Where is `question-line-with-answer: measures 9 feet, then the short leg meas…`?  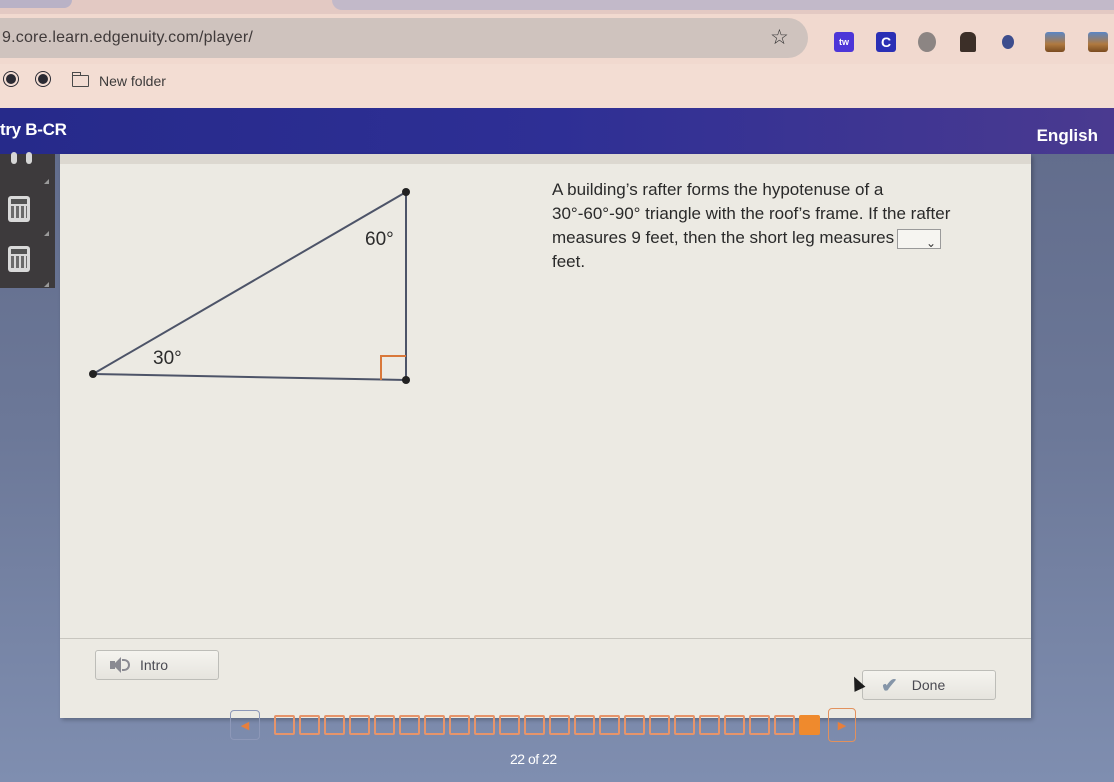 question-line-with-answer: measures 9 feet, then the short leg meas… is located at coordinates (772, 238).